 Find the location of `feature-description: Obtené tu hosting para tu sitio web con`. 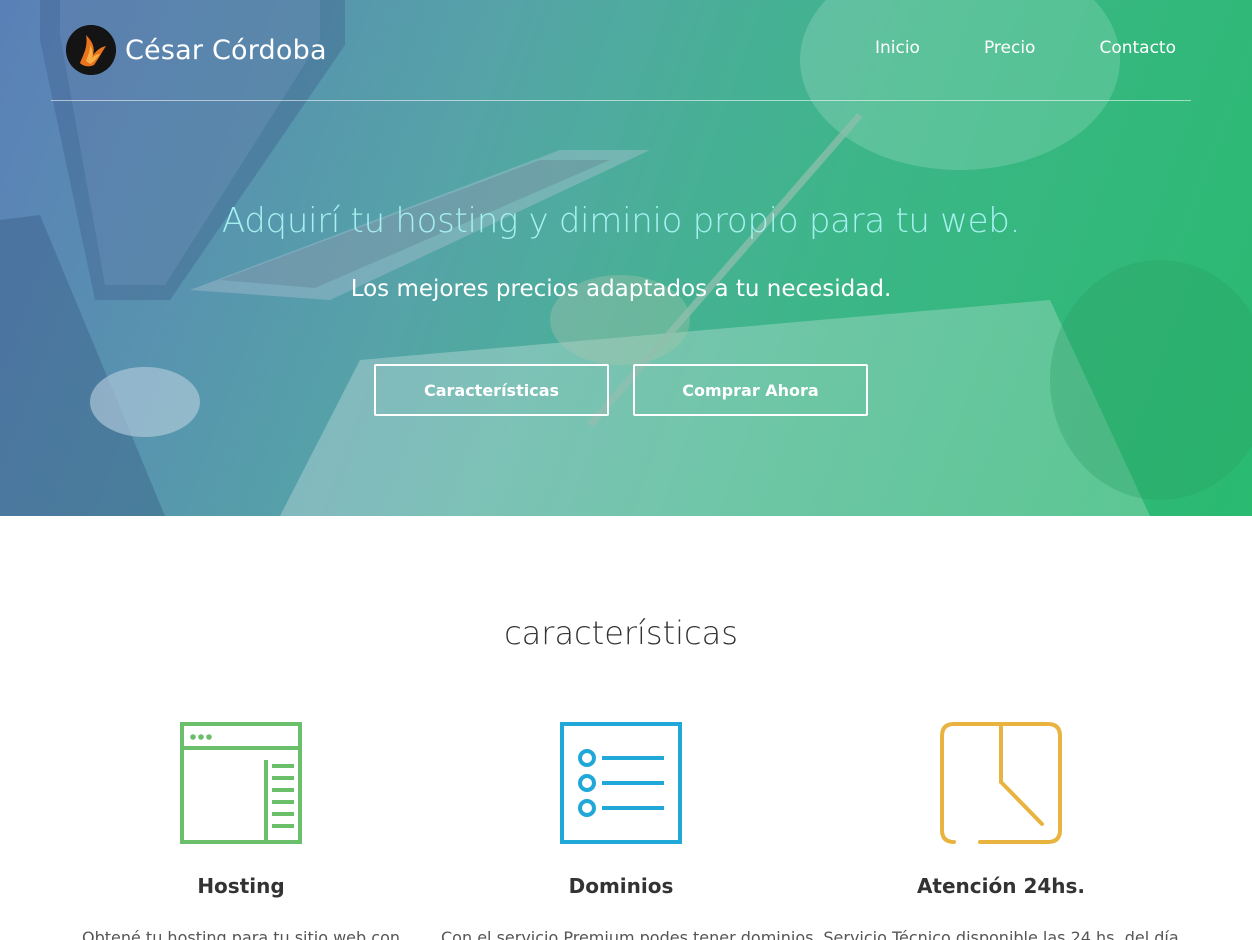

feature-description: Obtené tu hosting para tu sitio web con is located at coordinates (240, 934).